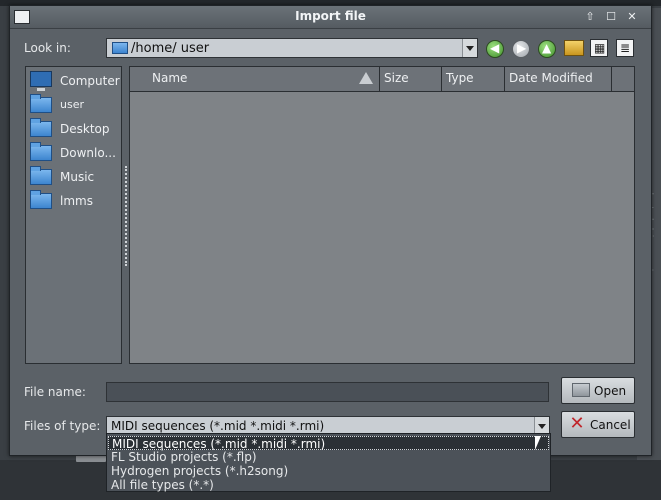 This screenshot has width=661, height=500. What do you see at coordinates (610, 391) in the screenshot?
I see `open-button-label: Open` at bounding box center [610, 391].